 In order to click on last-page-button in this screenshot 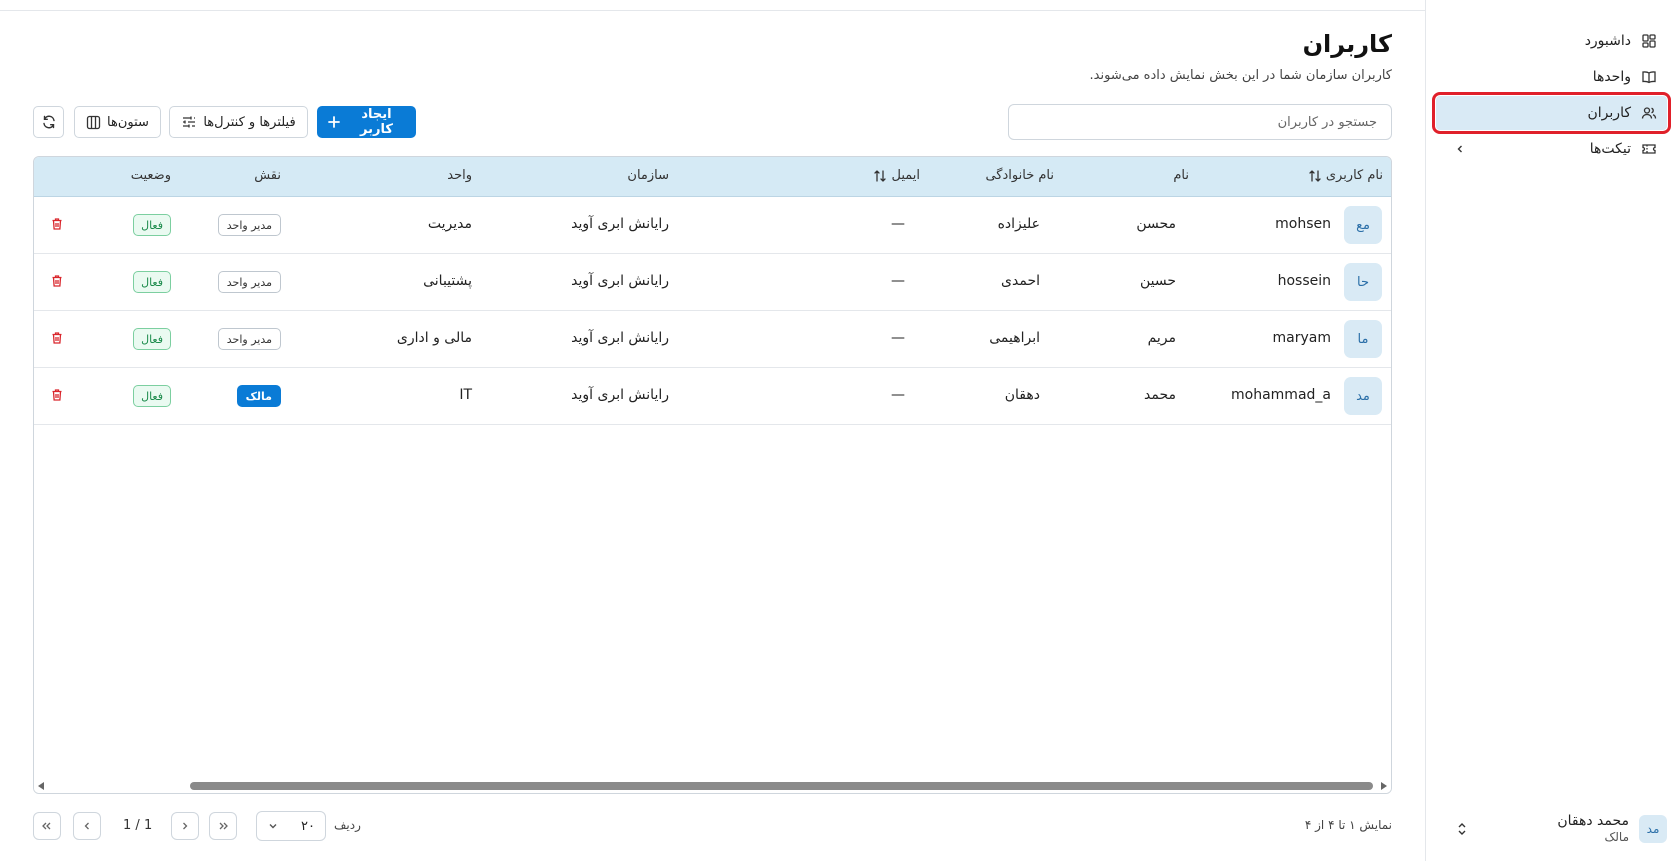, I will do `click(47, 826)`.